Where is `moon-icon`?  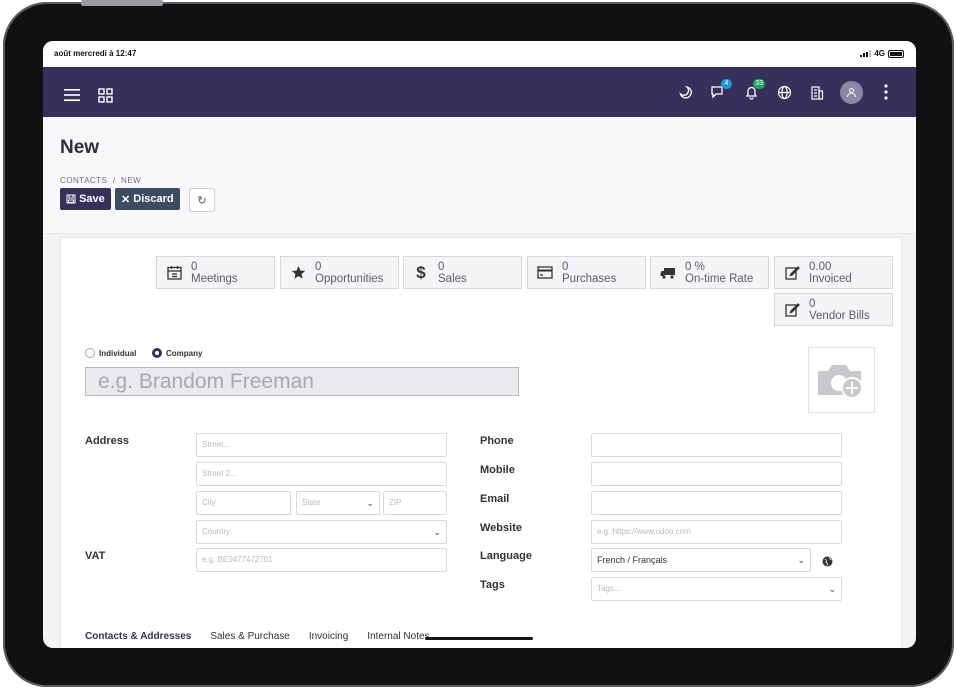 moon-icon is located at coordinates (685, 92).